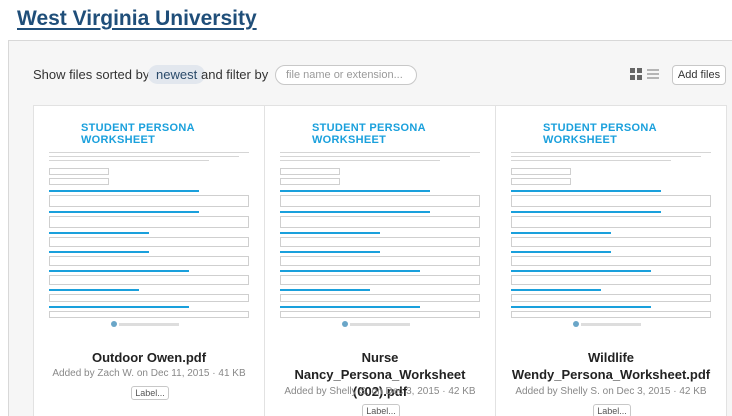 Image resolution: width=732 pixels, height=416 pixels. Describe the element at coordinates (235, 74) in the screenshot. I see `filter-label: and filter by` at that location.